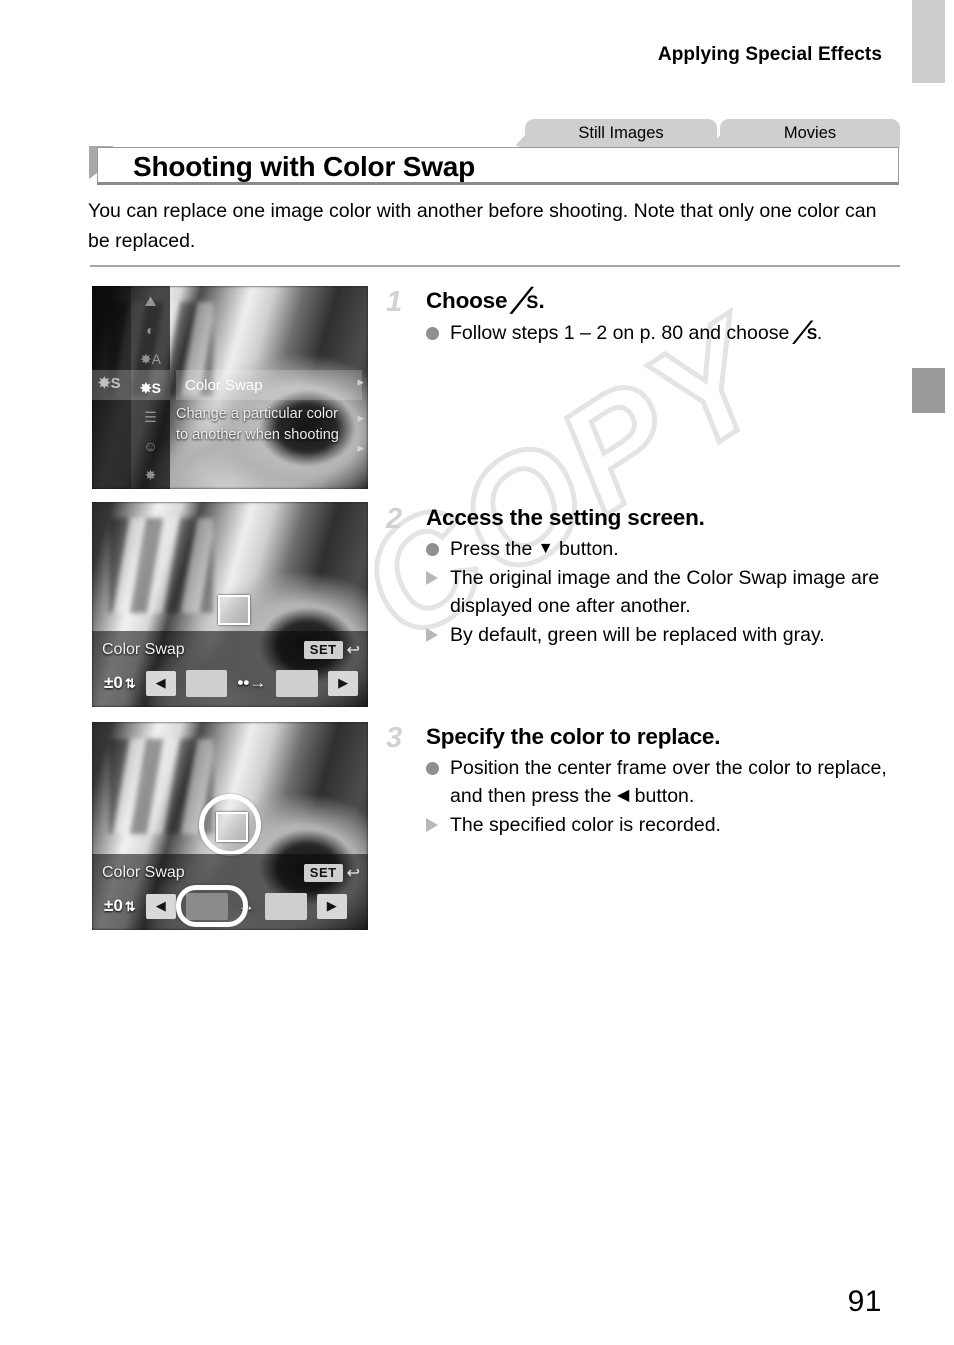 Image resolution: width=954 pixels, height=1345 pixels. What do you see at coordinates (257, 414) in the screenshot?
I see `scene-mode-description-line1: Change a particular color` at bounding box center [257, 414].